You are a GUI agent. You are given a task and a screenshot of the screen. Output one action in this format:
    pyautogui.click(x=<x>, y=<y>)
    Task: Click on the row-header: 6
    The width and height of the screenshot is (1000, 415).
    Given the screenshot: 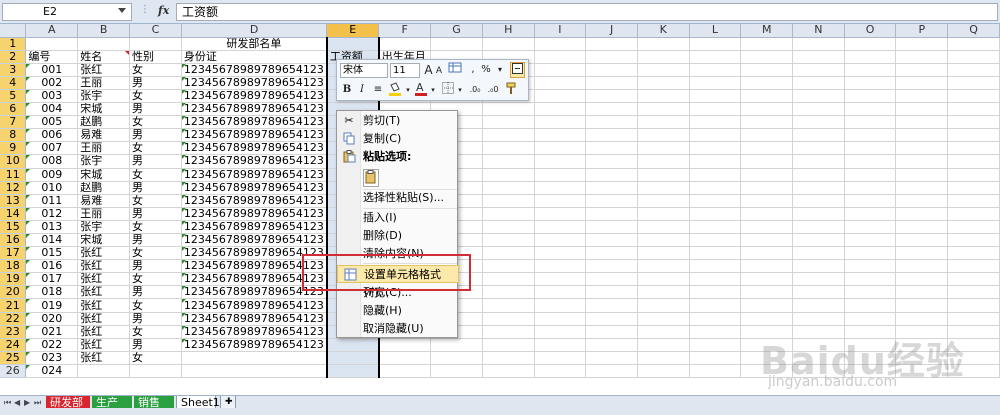 What is the action you would take?
    pyautogui.click(x=13, y=109)
    